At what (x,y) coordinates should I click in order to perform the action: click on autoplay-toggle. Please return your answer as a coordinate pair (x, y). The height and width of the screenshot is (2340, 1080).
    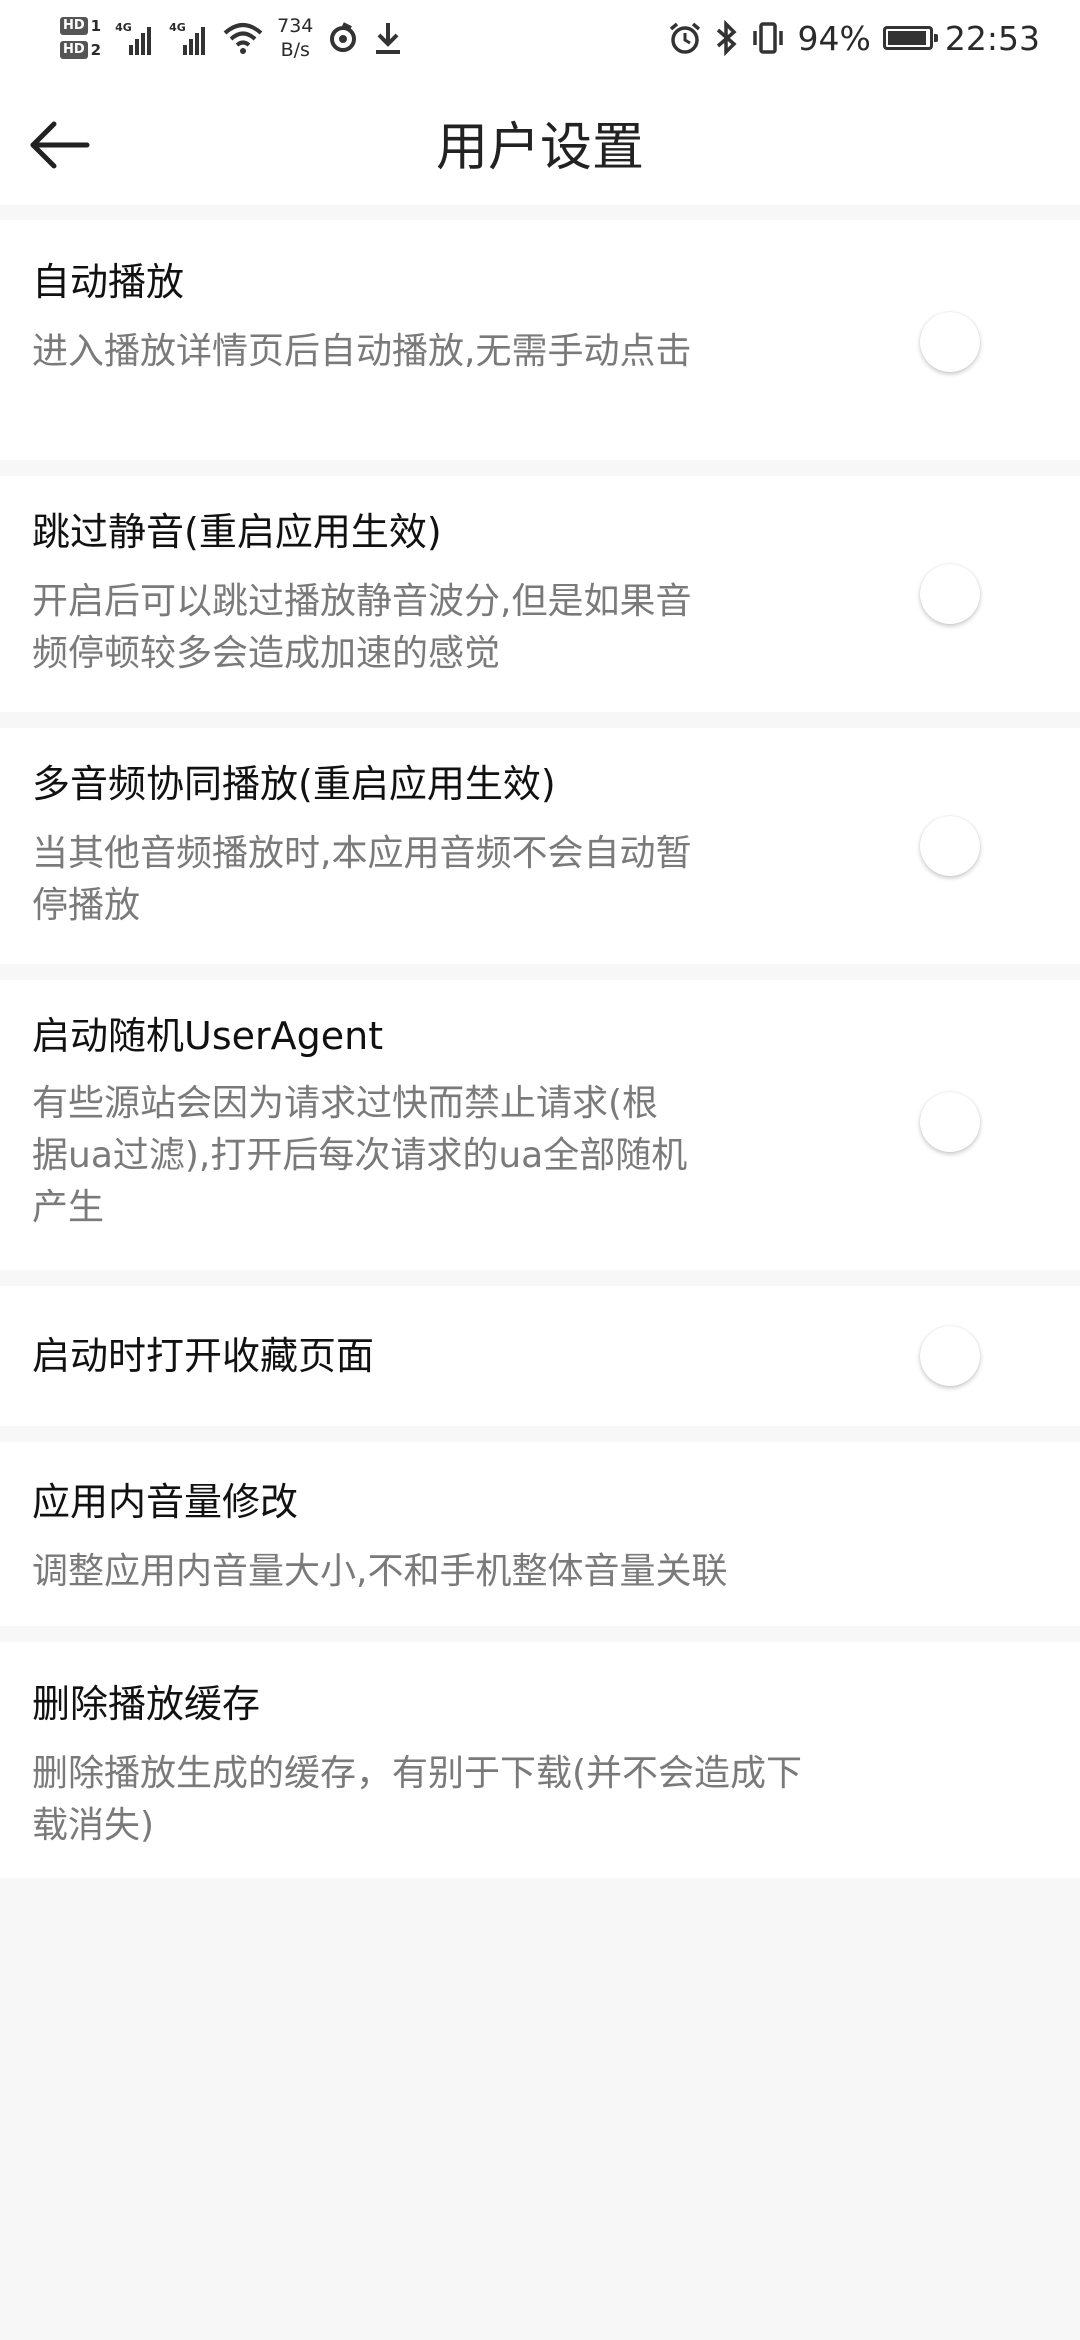
    Looking at the image, I should click on (950, 342).